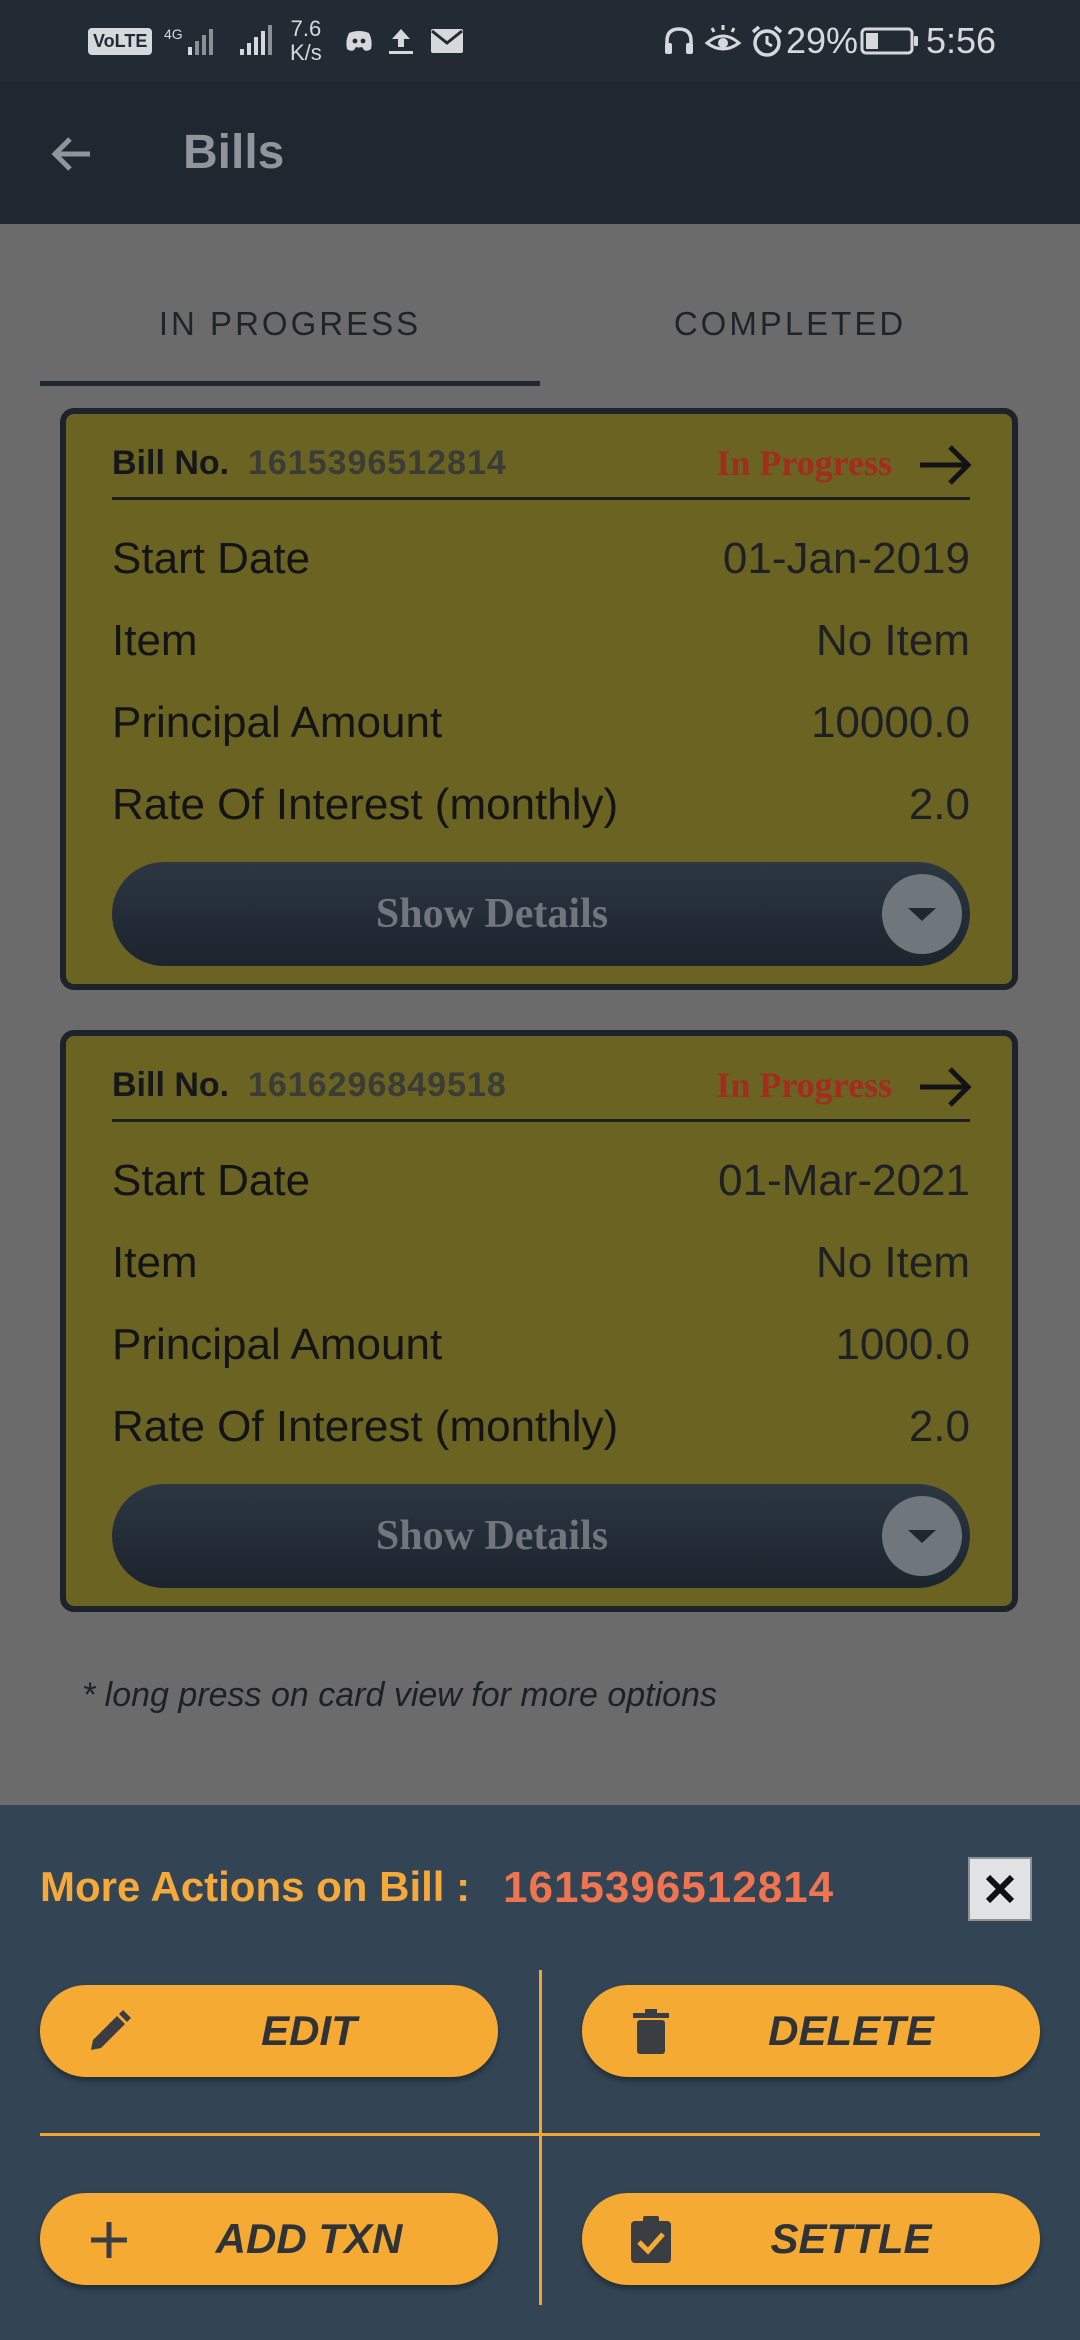  Describe the element at coordinates (377, 463) in the screenshot. I see `bill-no-value: 1615396512814` at that location.